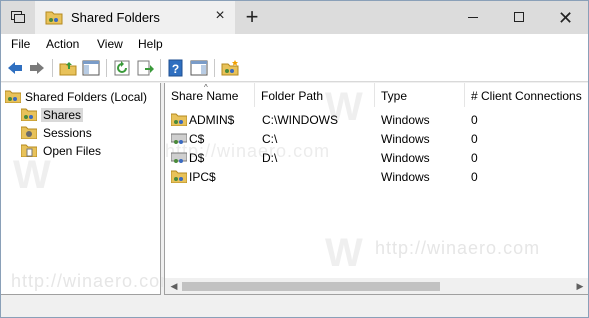 Image resolution: width=589 pixels, height=318 pixels. Describe the element at coordinates (145, 68) in the screenshot. I see `export-list-icon` at that location.